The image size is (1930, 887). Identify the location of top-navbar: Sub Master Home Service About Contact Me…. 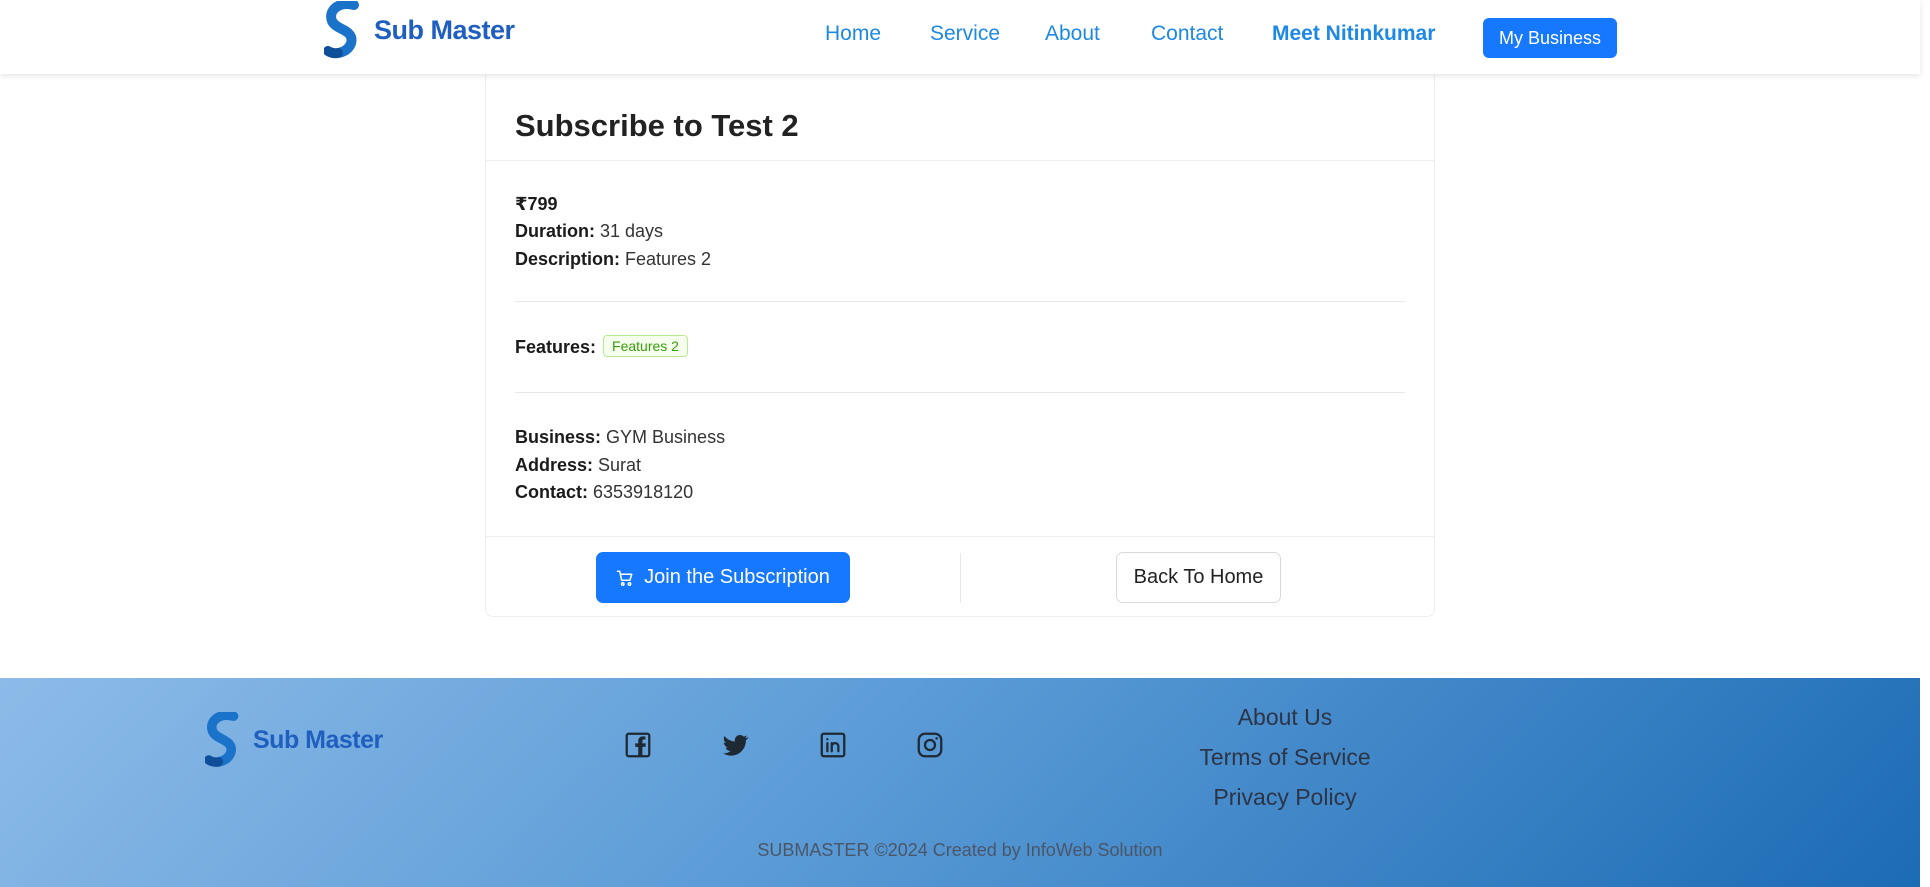
(960, 37).